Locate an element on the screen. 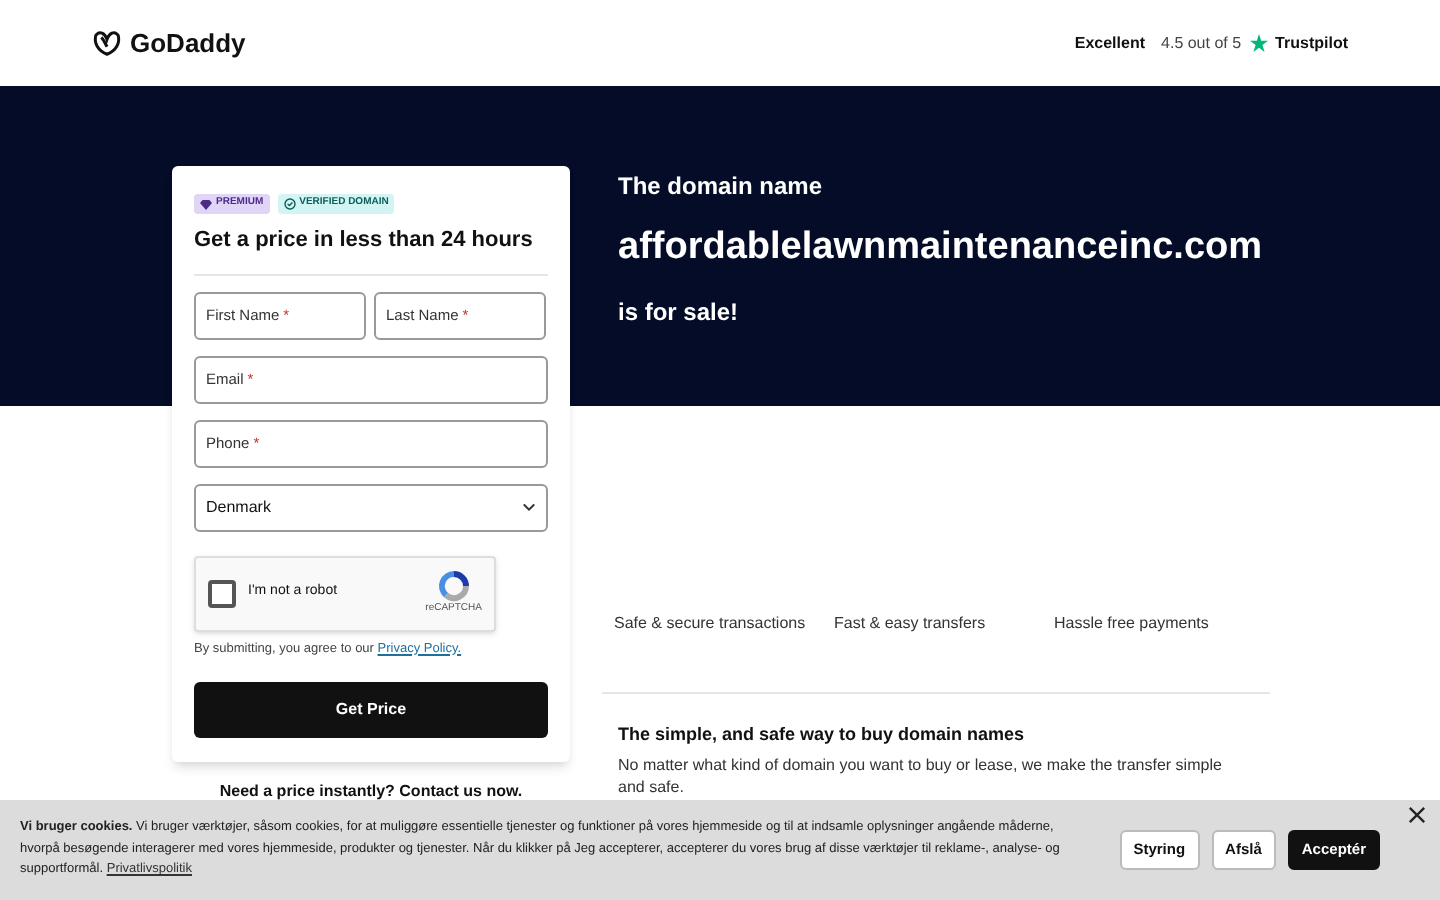  info-title: The simple, and safe way to buy domain names is located at coordinates (822, 734).